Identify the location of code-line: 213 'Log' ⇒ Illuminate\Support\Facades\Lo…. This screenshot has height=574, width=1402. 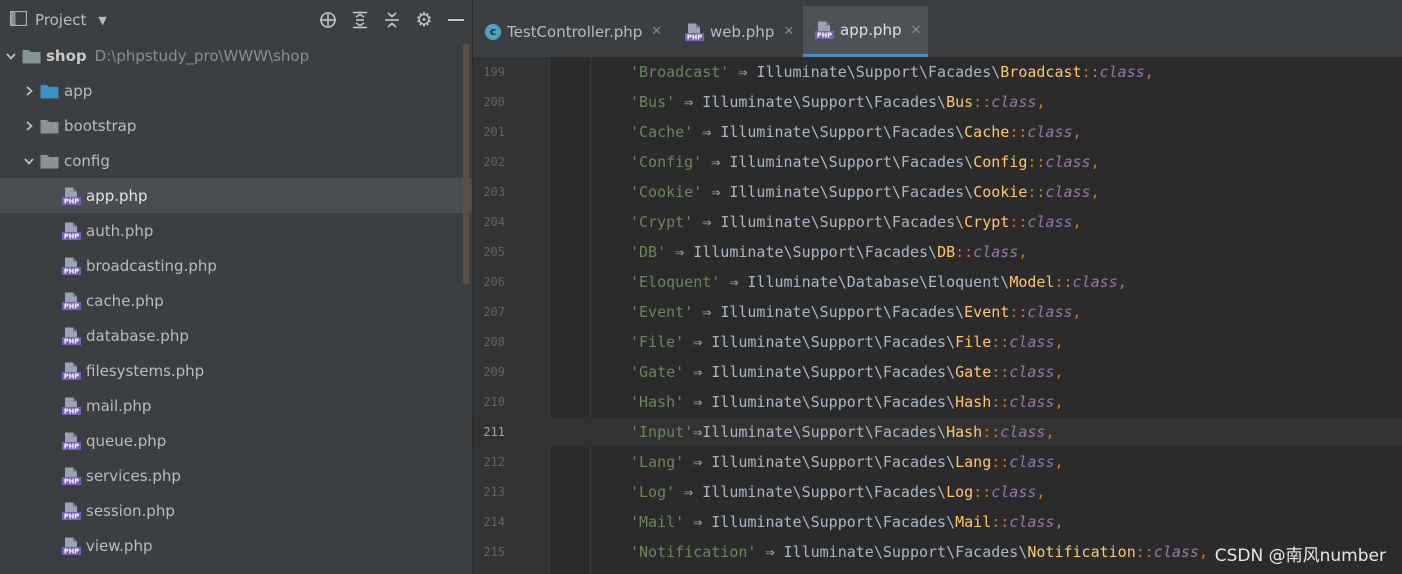
(937, 492).